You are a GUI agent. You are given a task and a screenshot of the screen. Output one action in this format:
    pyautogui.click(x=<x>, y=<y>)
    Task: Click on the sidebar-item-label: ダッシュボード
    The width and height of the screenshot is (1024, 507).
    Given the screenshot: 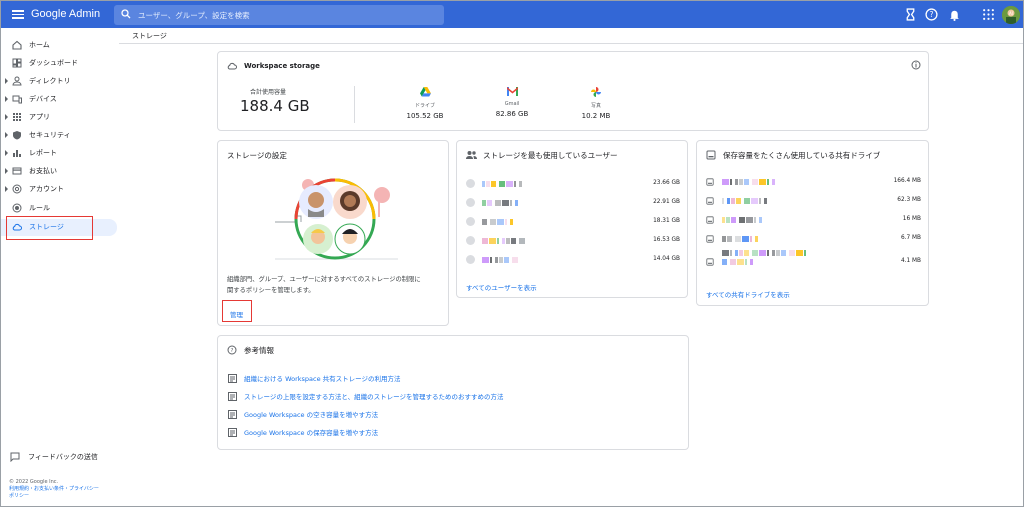 What is the action you would take?
    pyautogui.click(x=53, y=63)
    